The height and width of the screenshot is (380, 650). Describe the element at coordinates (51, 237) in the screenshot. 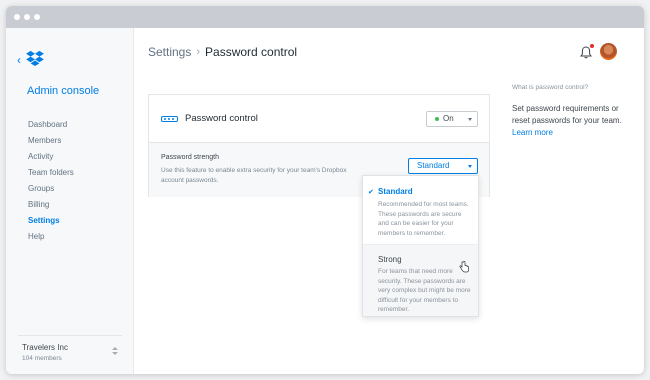

I see `sidebar-item-help: Help` at that location.